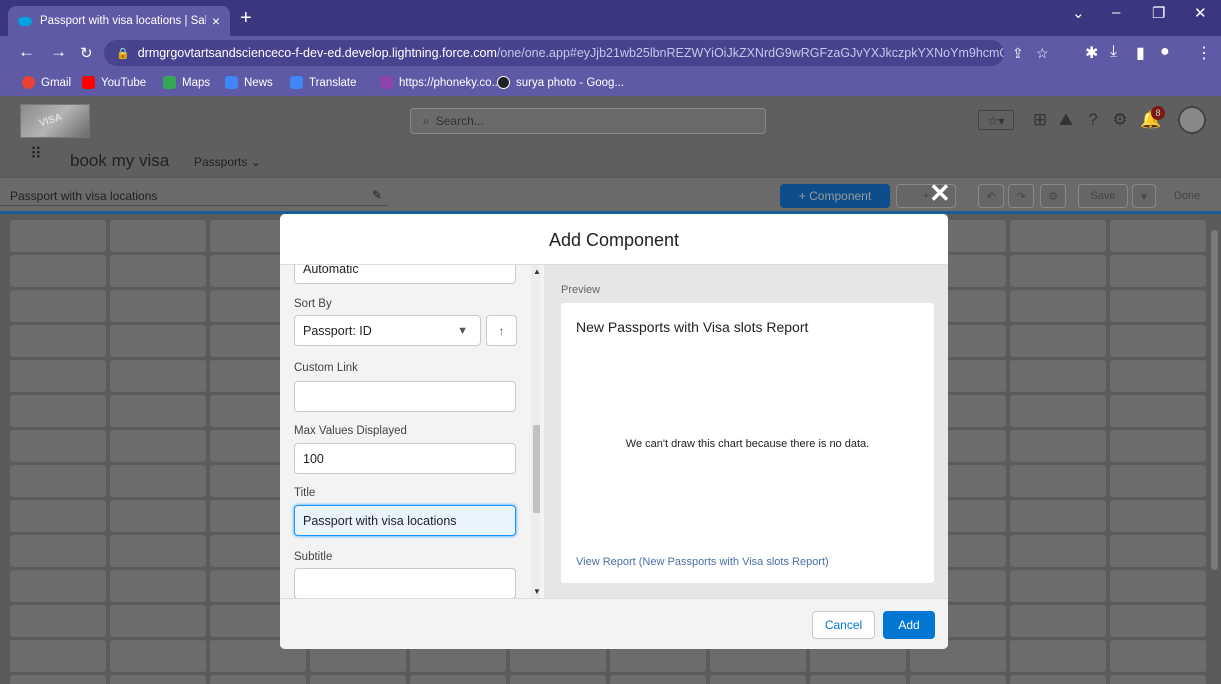 The width and height of the screenshot is (1221, 684). I want to click on salesforce-cloud-icon, so click(25, 21).